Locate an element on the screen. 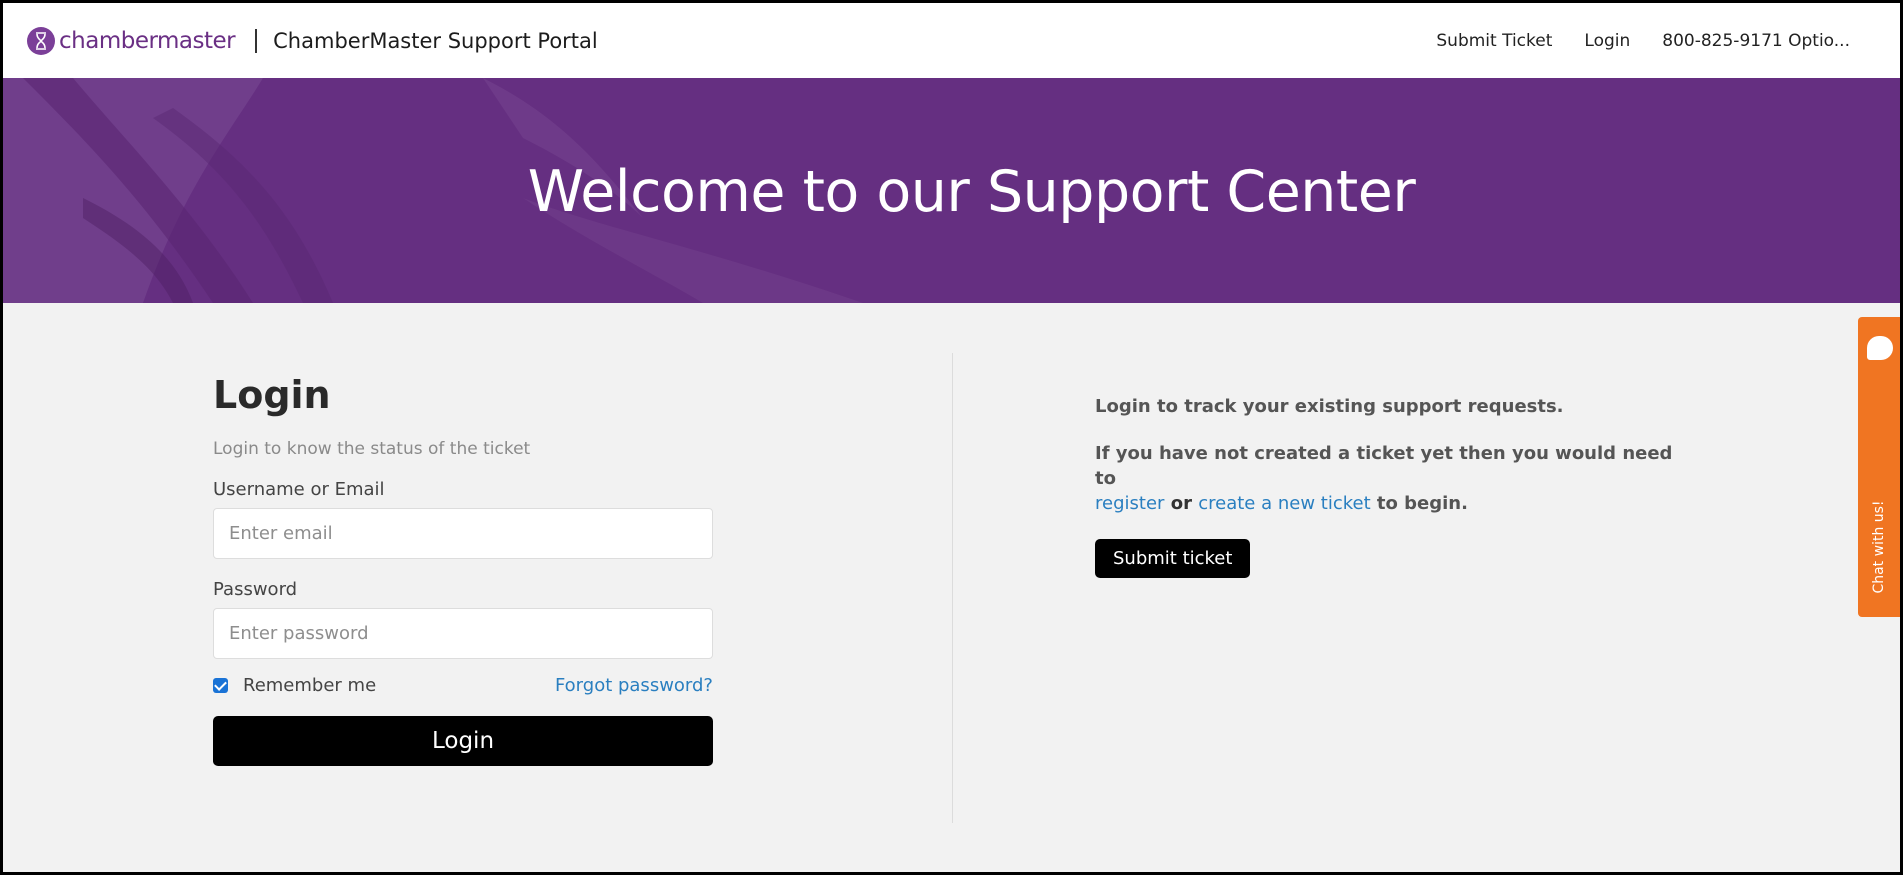  forgot-password-link: Forgot password? is located at coordinates (634, 685).